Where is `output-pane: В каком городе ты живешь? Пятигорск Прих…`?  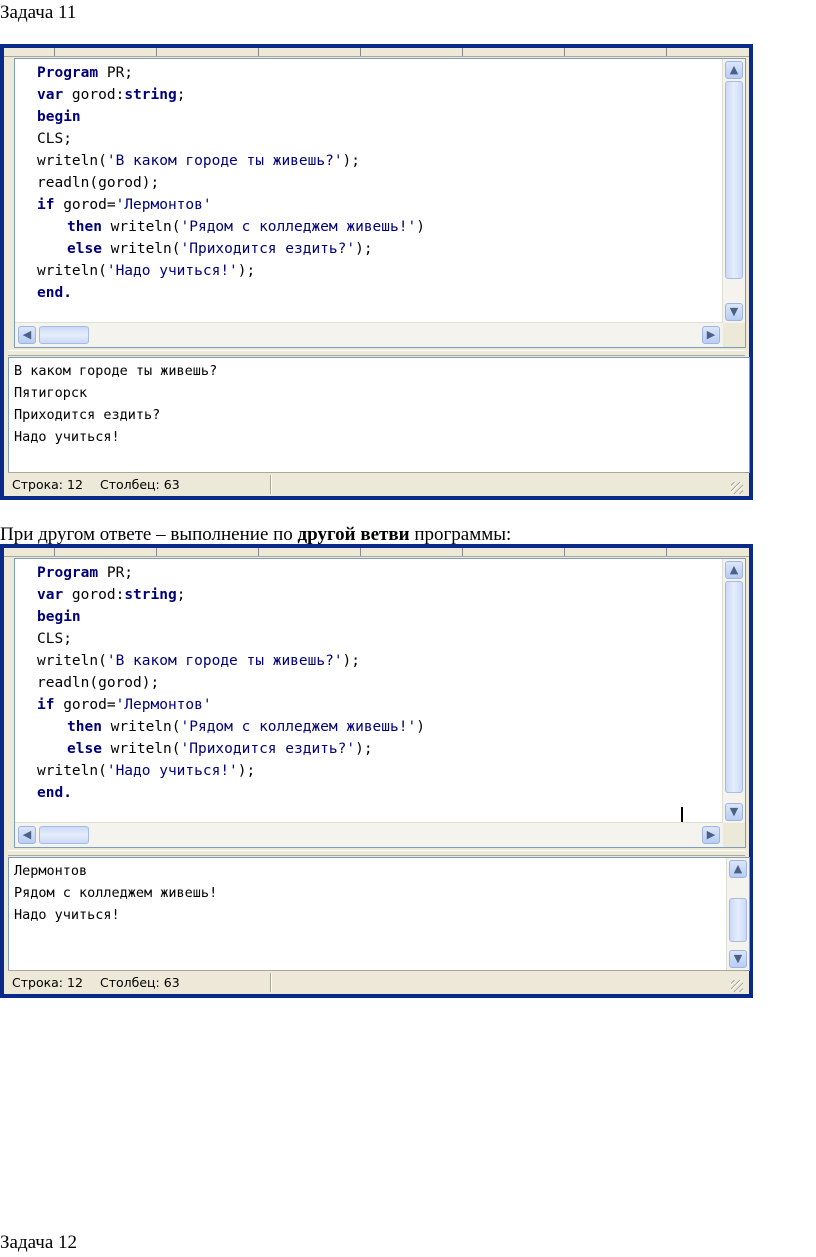 output-pane: В каком городе ты живешь? Пятигорск Прих… is located at coordinates (379, 415).